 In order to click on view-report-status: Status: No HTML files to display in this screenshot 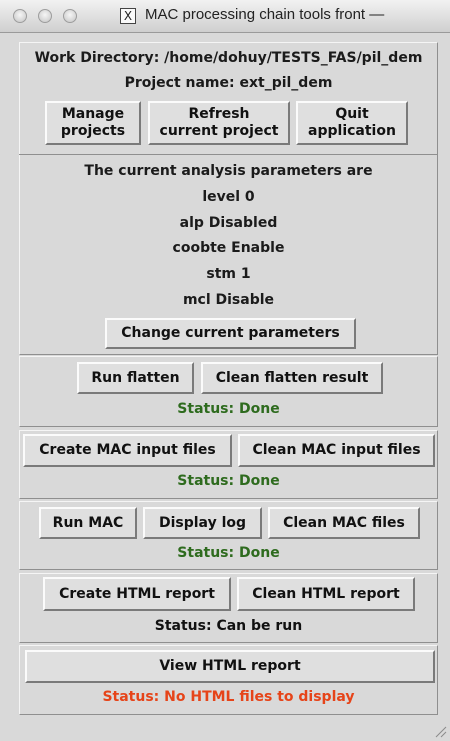, I will do `click(228, 697)`.